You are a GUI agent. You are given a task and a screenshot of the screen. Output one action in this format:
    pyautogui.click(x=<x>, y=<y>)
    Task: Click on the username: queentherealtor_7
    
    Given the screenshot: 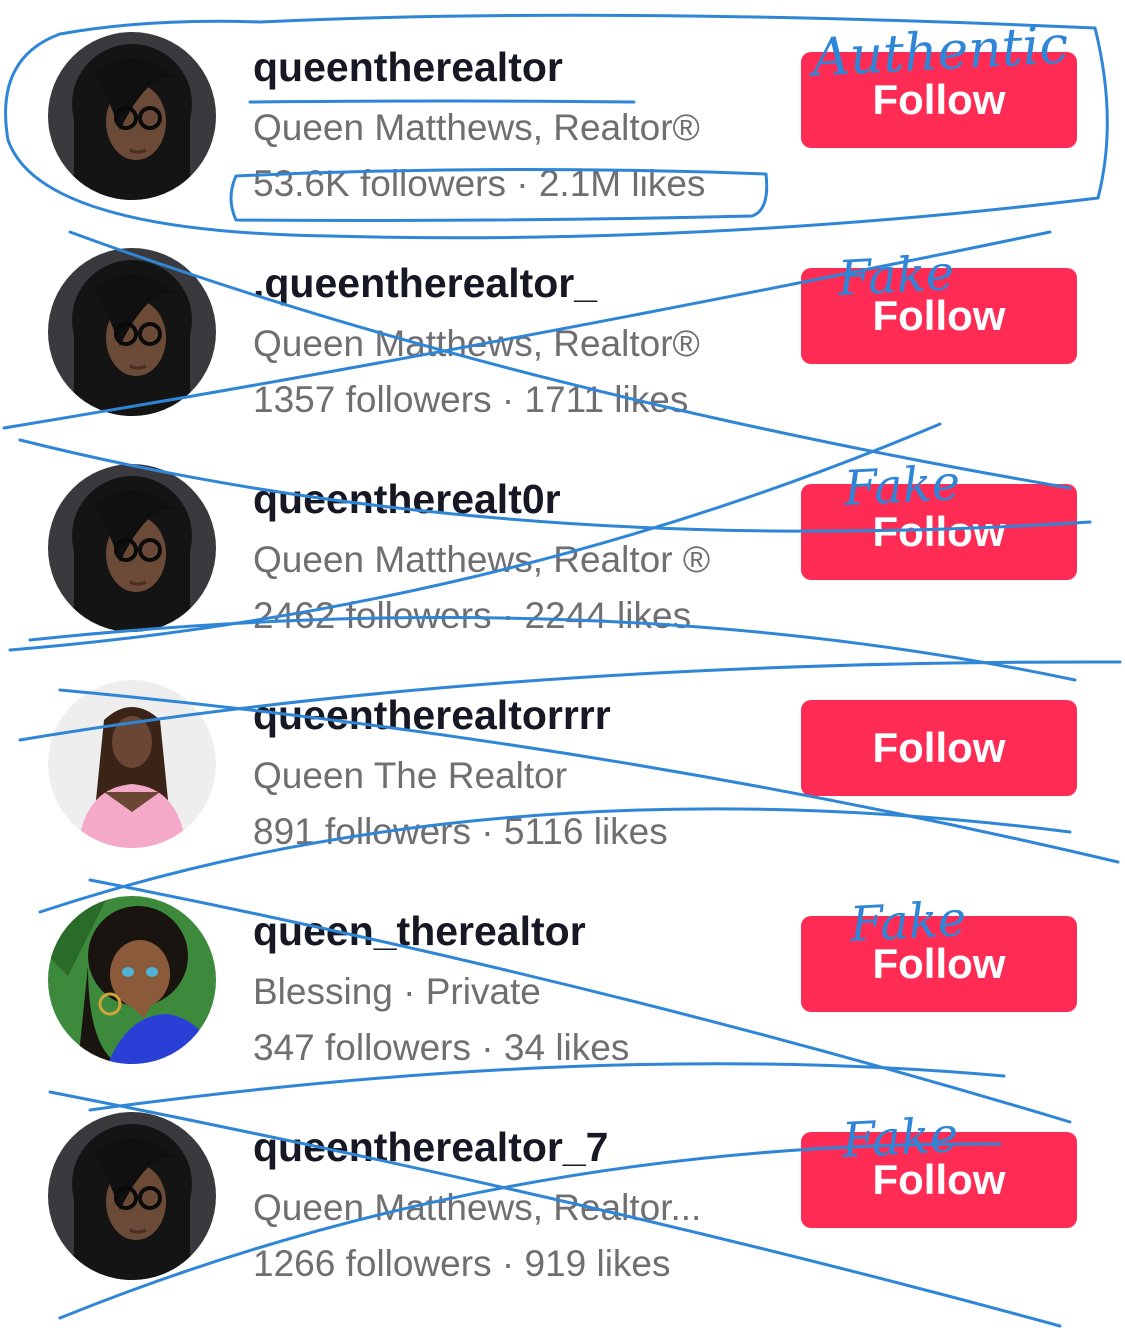 What is the action you would take?
    pyautogui.click(x=430, y=1147)
    